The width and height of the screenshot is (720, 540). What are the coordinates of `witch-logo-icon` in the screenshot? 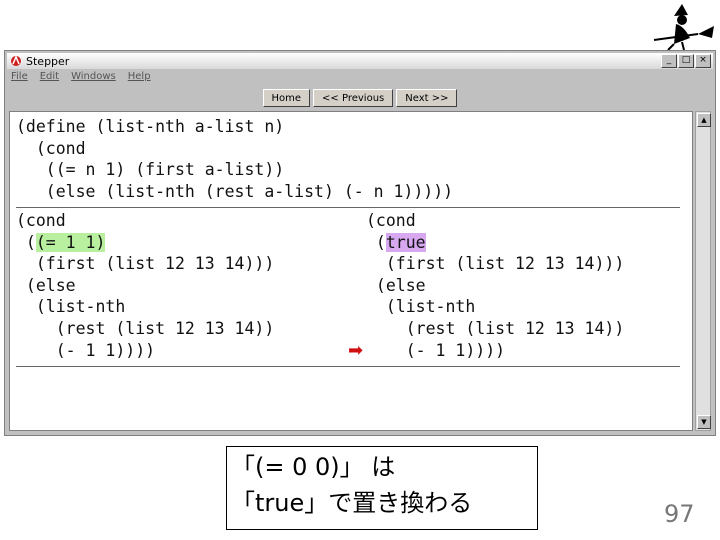 It's located at (683, 27).